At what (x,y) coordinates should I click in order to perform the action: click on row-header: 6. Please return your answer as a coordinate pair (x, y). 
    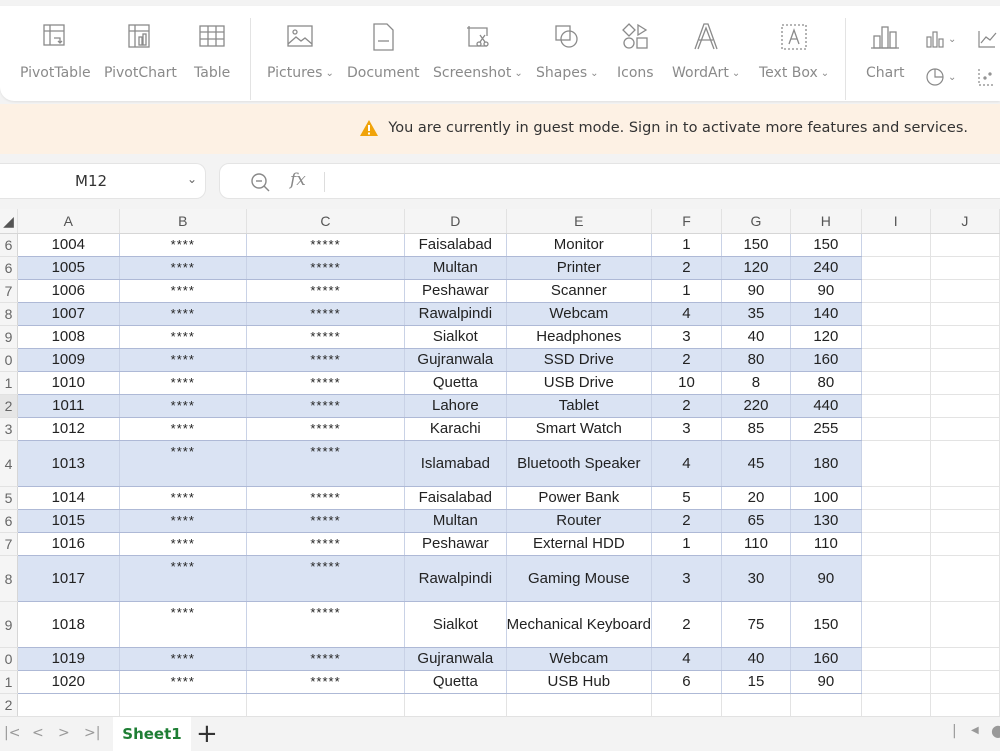
    Looking at the image, I should click on (9, 521).